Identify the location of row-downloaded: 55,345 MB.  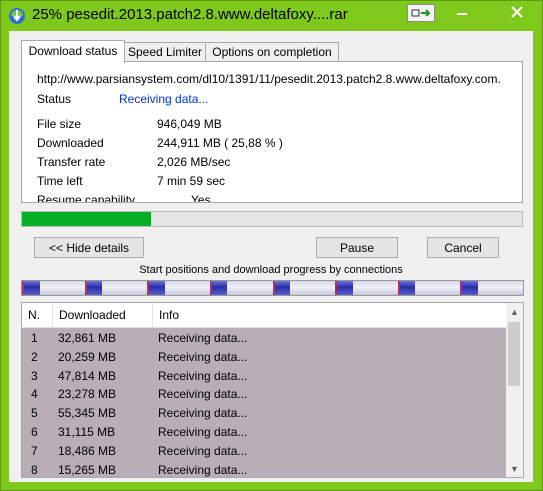
(87, 413).